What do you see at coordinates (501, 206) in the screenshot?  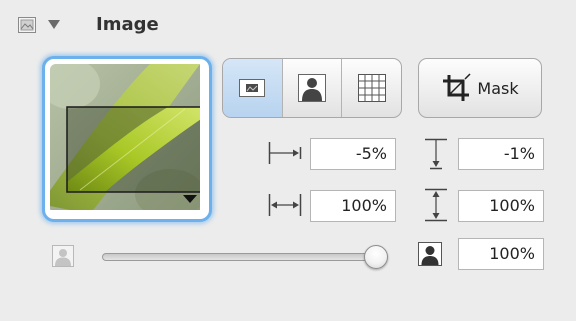 I see `scale-height-field: 100%` at bounding box center [501, 206].